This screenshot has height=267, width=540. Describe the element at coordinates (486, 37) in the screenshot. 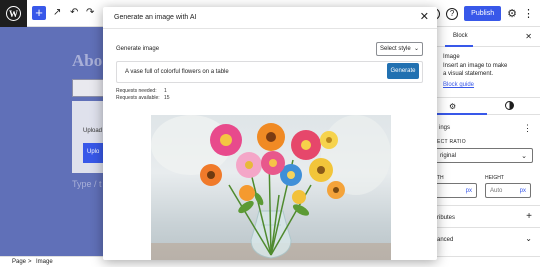

I see `sidebar-tabs: Block ✕` at that location.